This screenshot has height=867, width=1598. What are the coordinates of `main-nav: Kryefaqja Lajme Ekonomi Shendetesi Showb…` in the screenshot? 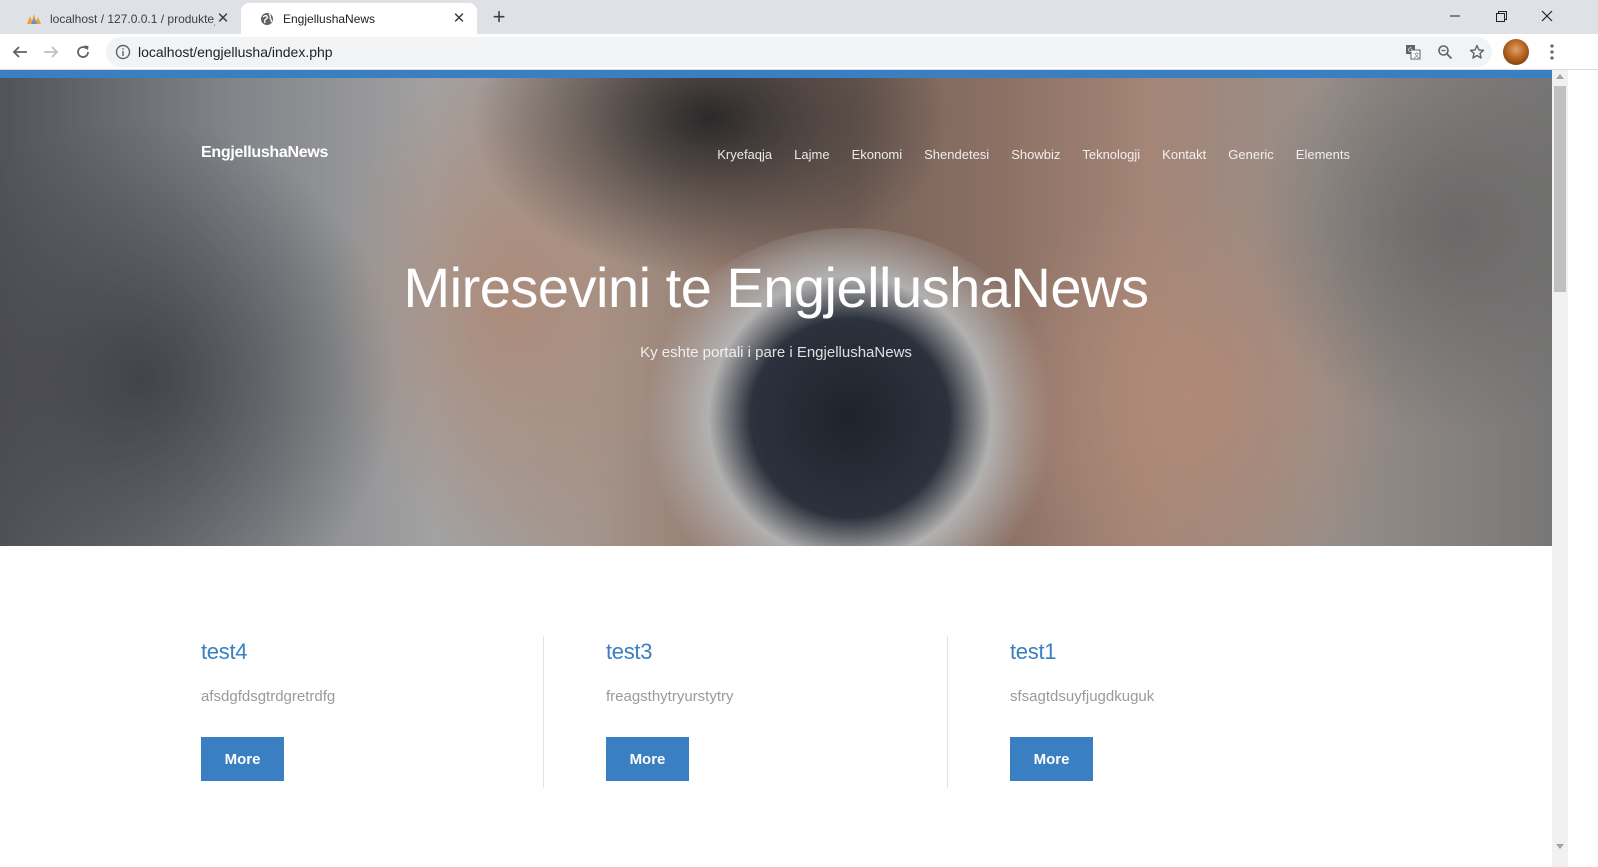 It's located at (1033, 154).